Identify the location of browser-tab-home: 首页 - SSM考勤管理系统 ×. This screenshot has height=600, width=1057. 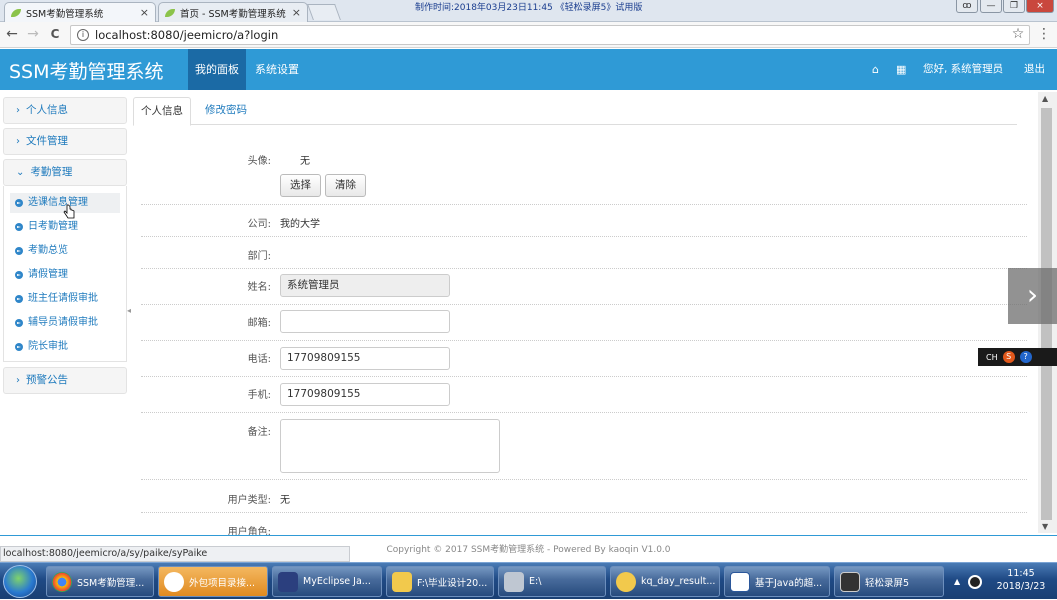
(233, 12).